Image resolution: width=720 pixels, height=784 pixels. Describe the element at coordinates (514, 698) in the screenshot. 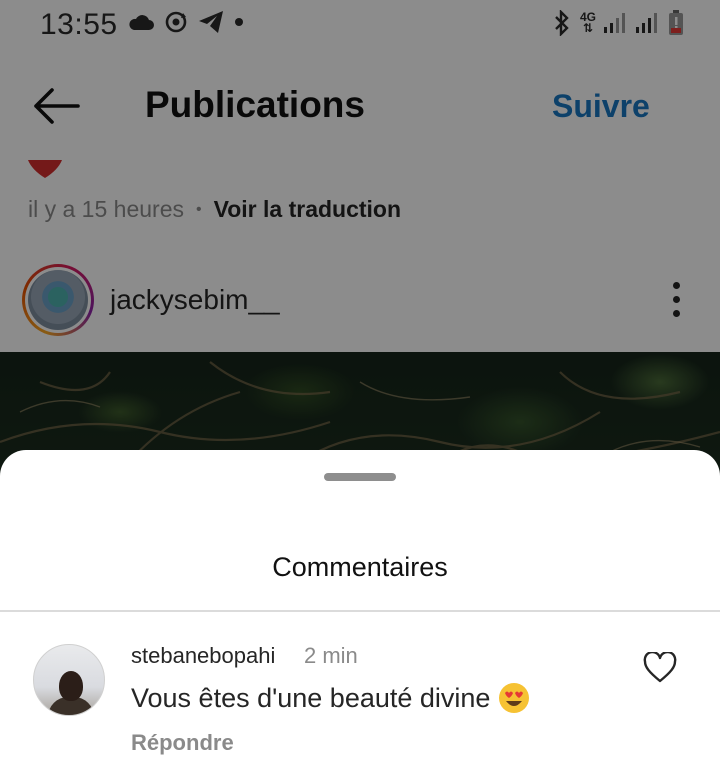

I see `heart-eyes-emoji-icon` at that location.